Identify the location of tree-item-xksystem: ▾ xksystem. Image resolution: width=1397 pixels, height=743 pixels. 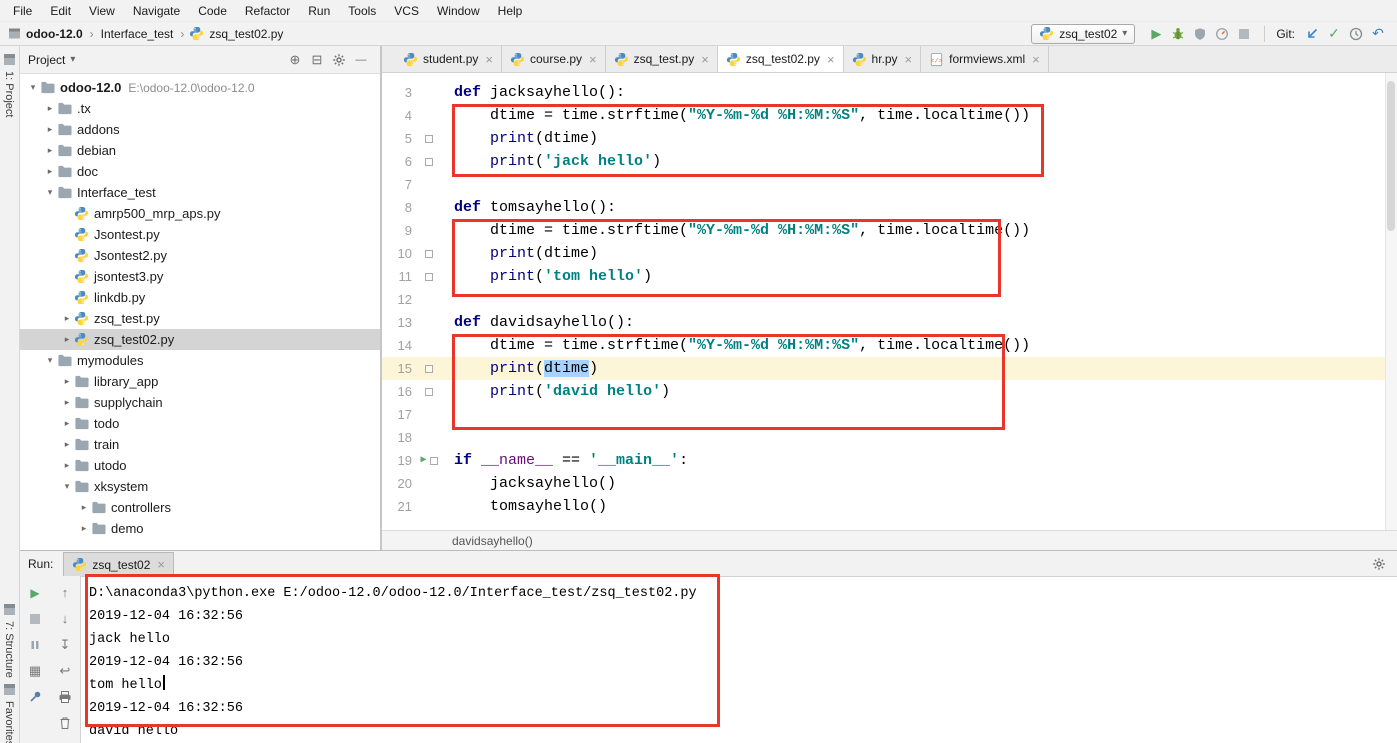
(200, 486).